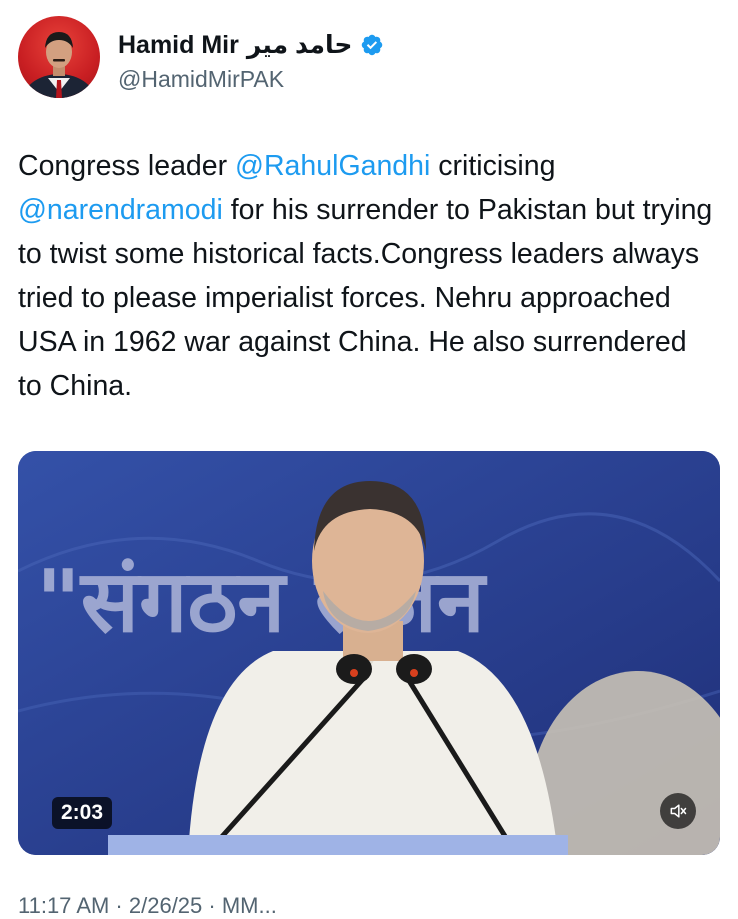 The image size is (738, 919). What do you see at coordinates (178, 45) in the screenshot?
I see `author-display-name: Hamid Mir` at bounding box center [178, 45].